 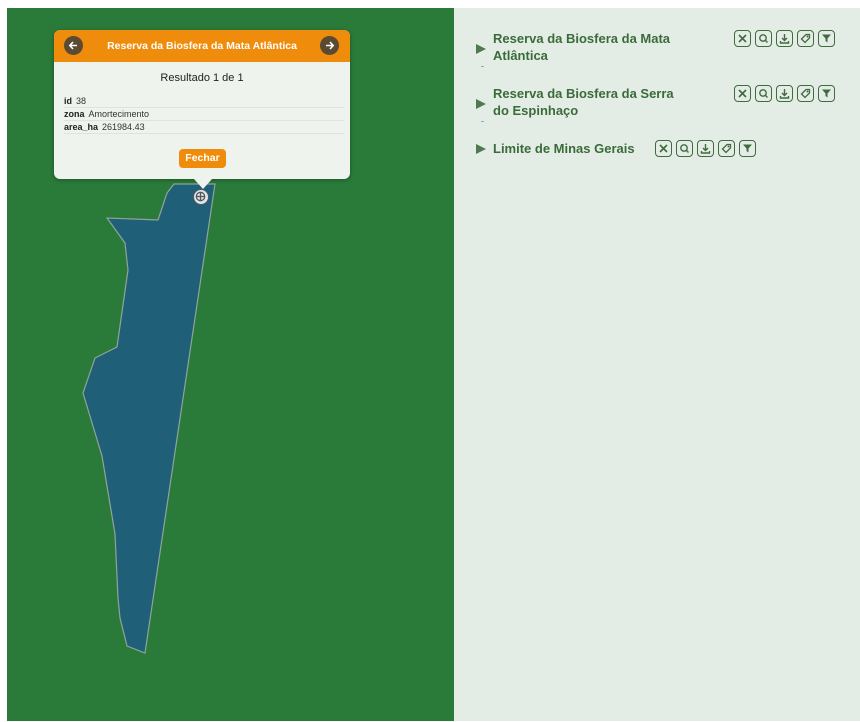 What do you see at coordinates (573, 148) in the screenshot?
I see `layer-name: Limite de Minas Gerais` at bounding box center [573, 148].